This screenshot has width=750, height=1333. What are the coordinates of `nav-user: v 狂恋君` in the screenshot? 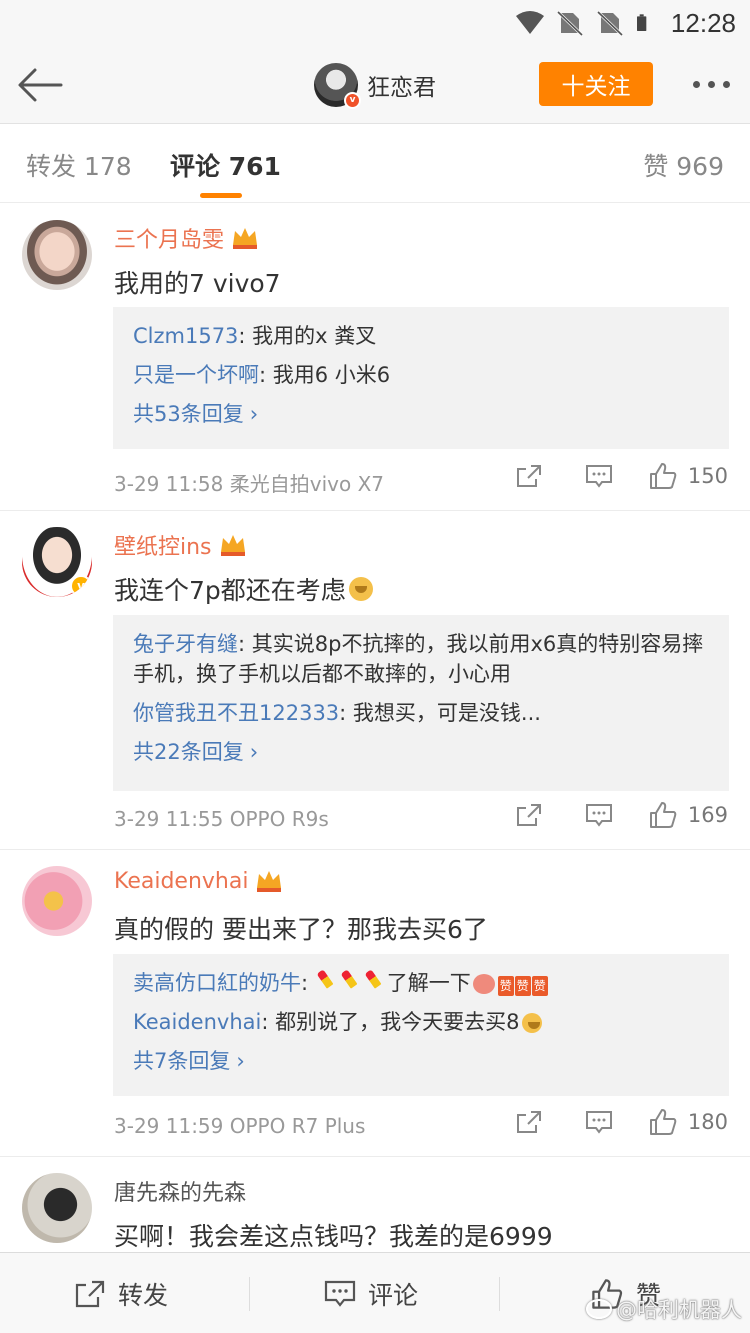 It's located at (375, 85).